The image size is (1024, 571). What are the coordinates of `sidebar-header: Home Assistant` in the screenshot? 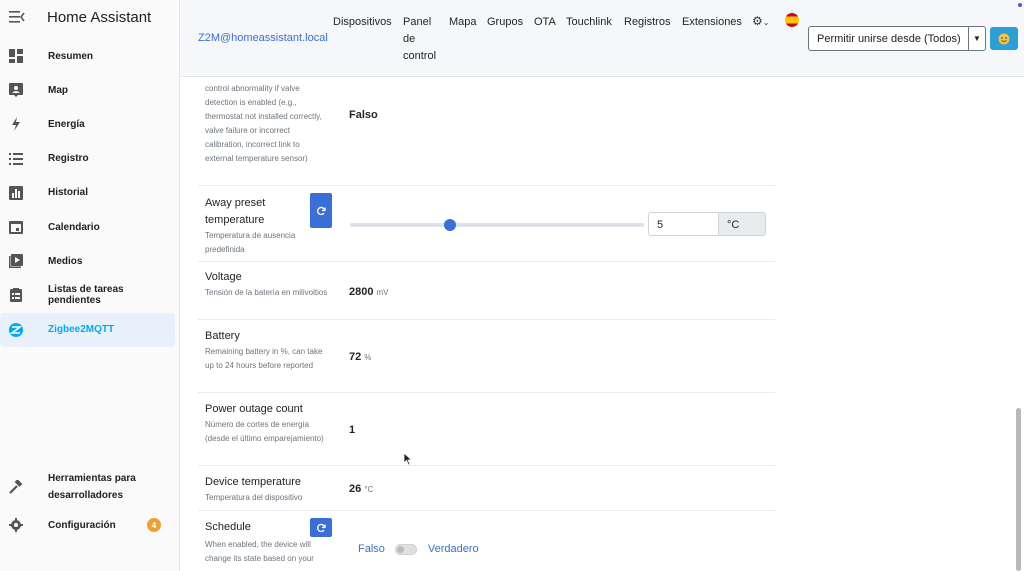 It's located at (89, 17).